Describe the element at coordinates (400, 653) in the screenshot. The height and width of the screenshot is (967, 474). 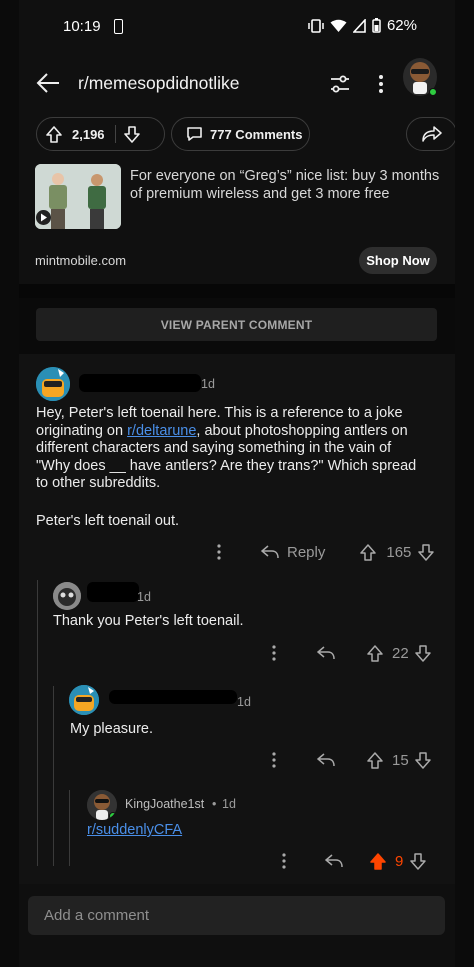
I see `comment-score: 22` at that location.